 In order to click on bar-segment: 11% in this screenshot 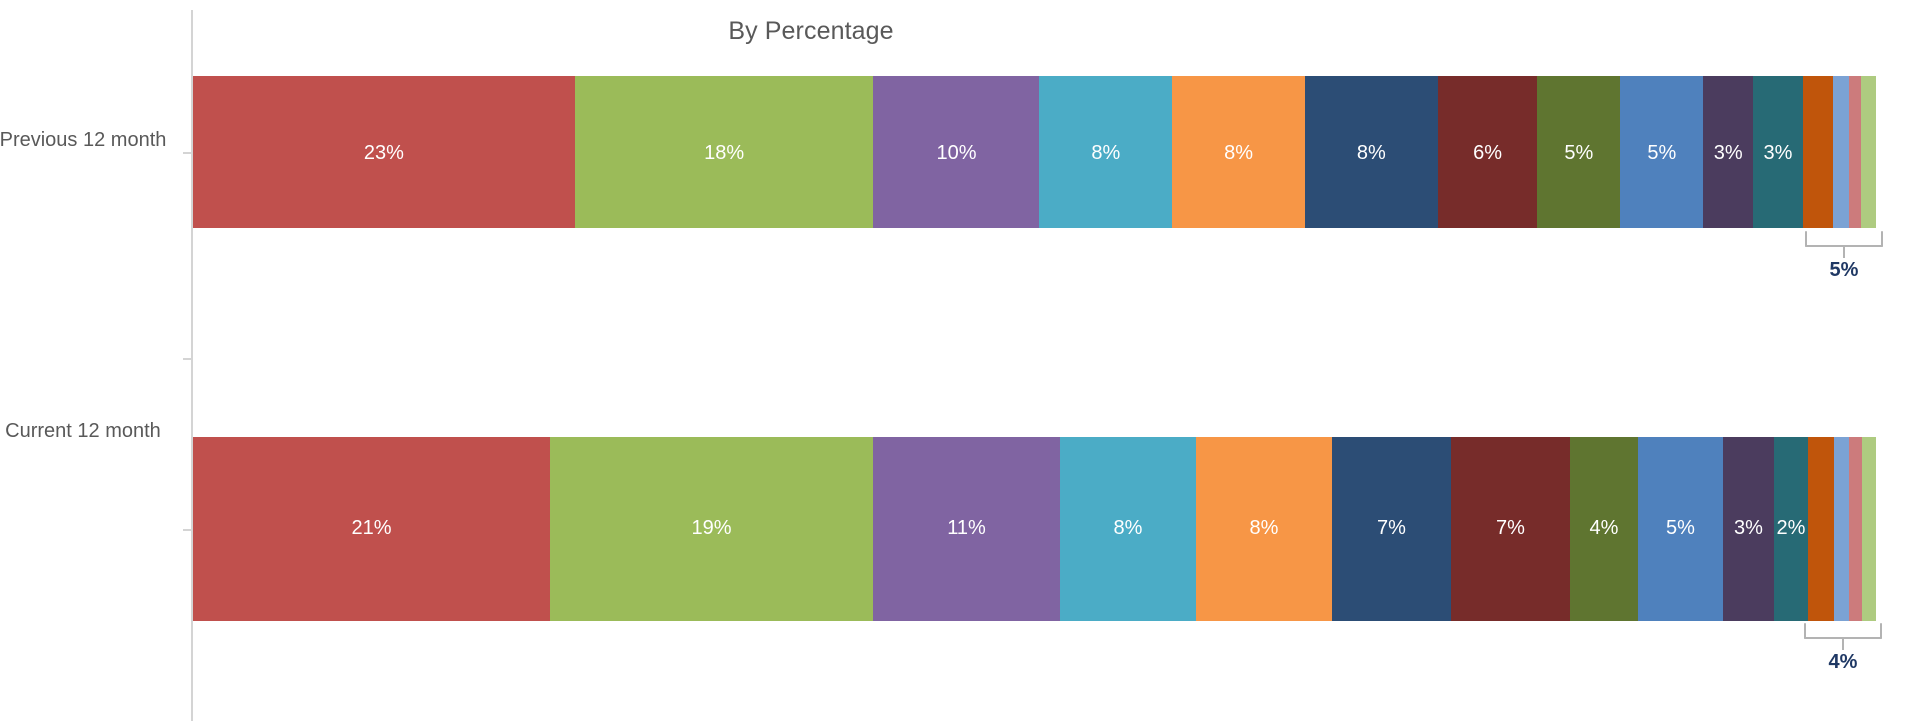, I will do `click(966, 529)`.